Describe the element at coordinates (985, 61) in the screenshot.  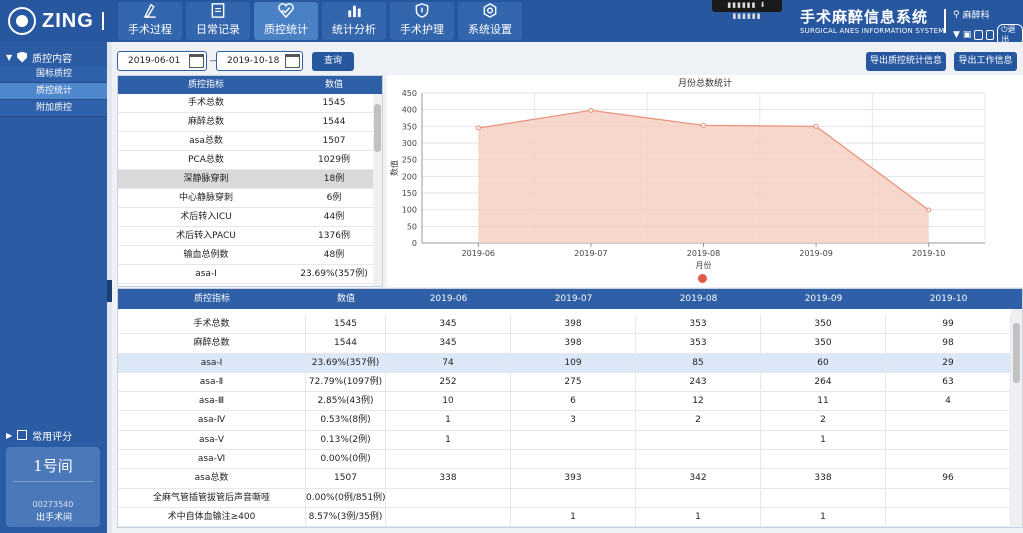
I see `export-work-button: 导出工作信息` at that location.